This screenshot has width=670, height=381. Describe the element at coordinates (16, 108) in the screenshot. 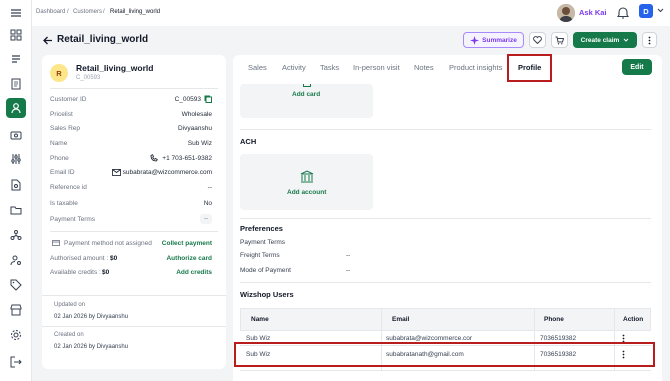

I see `customers-icon` at that location.